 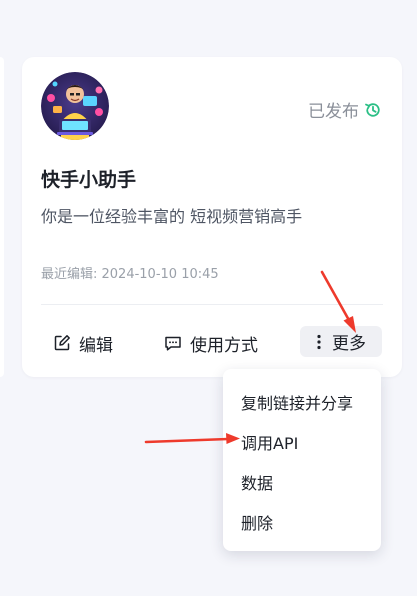 I want to click on last-edited-time: 最近编辑: 2024-10-10 10:45, so click(x=130, y=274).